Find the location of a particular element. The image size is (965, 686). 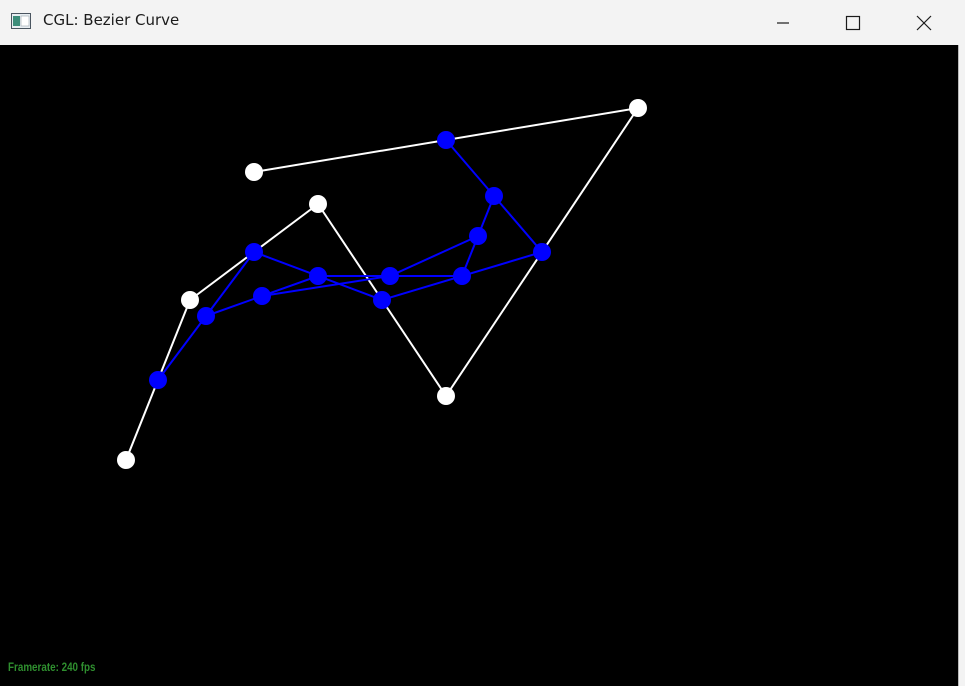

minimize-button is located at coordinates (783, 22).